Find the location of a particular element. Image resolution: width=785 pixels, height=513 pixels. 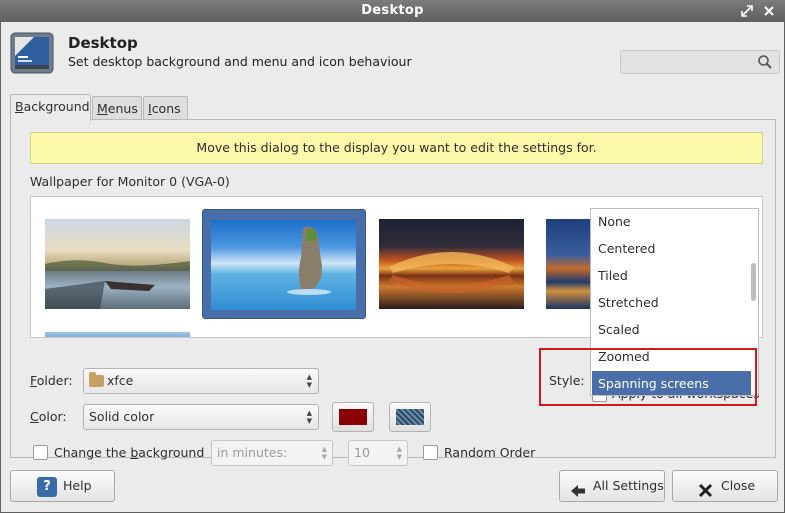

primary-color-swatch is located at coordinates (353, 417).